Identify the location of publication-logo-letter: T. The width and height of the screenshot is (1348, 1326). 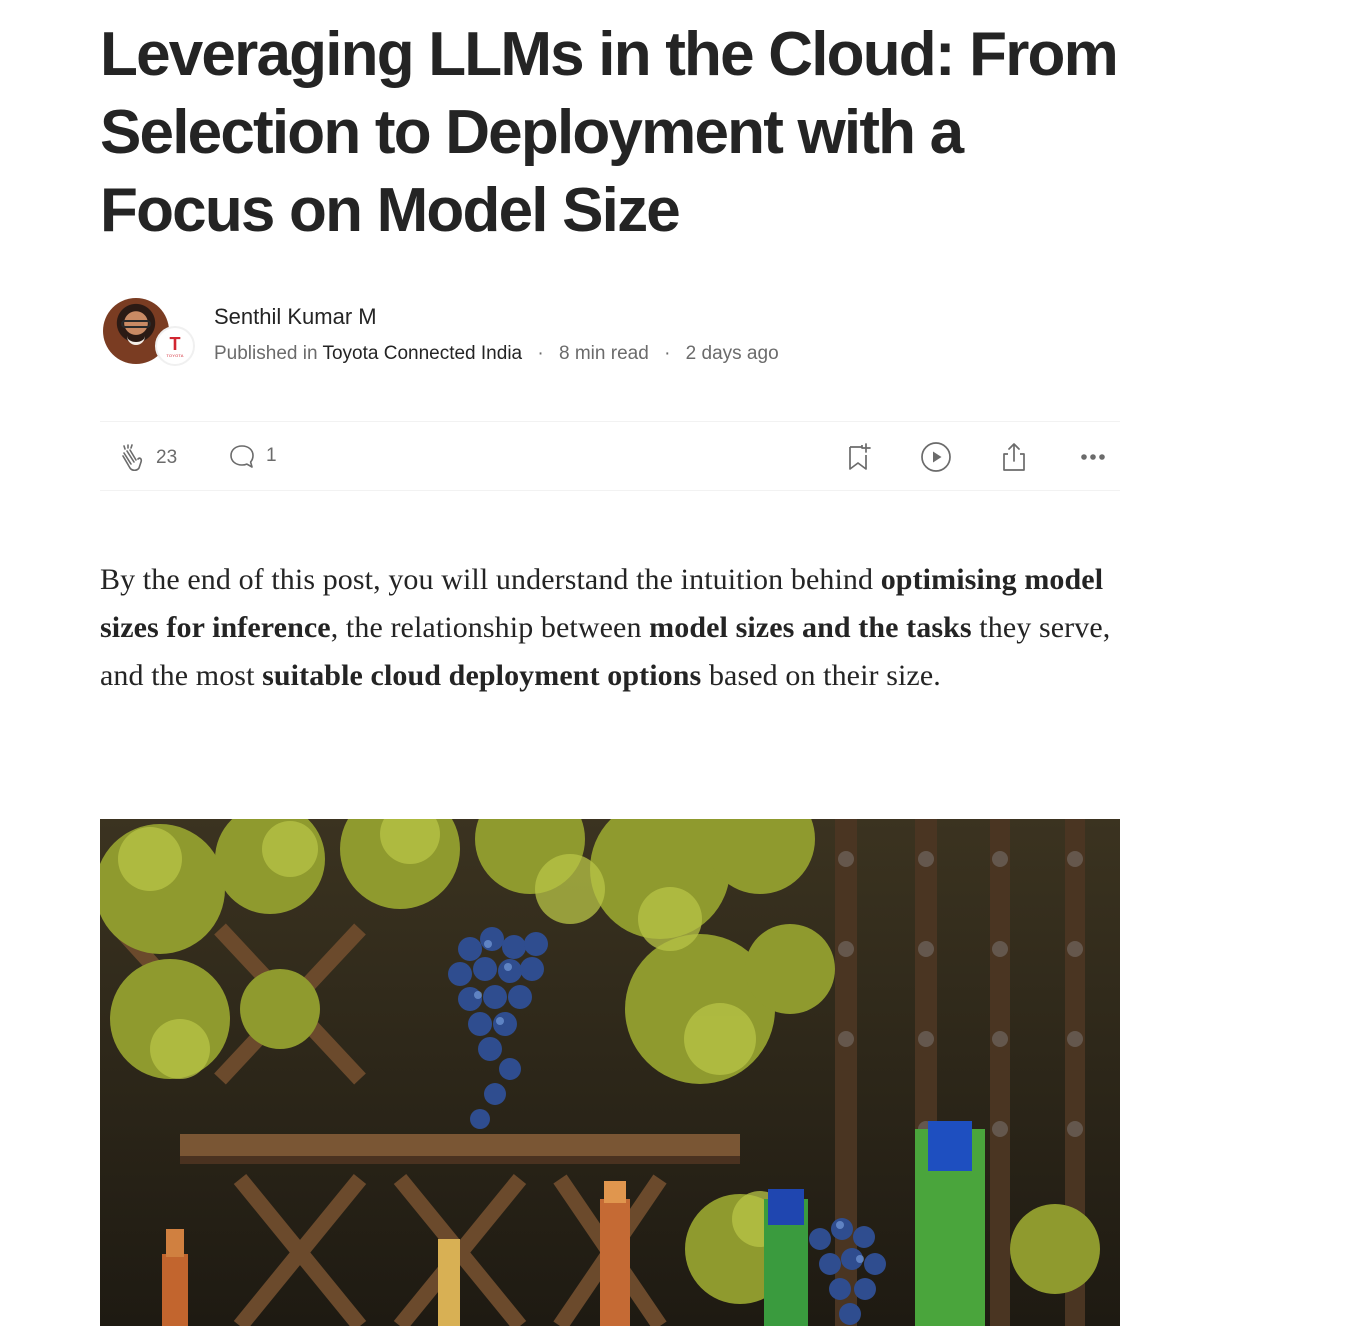
(175, 343).